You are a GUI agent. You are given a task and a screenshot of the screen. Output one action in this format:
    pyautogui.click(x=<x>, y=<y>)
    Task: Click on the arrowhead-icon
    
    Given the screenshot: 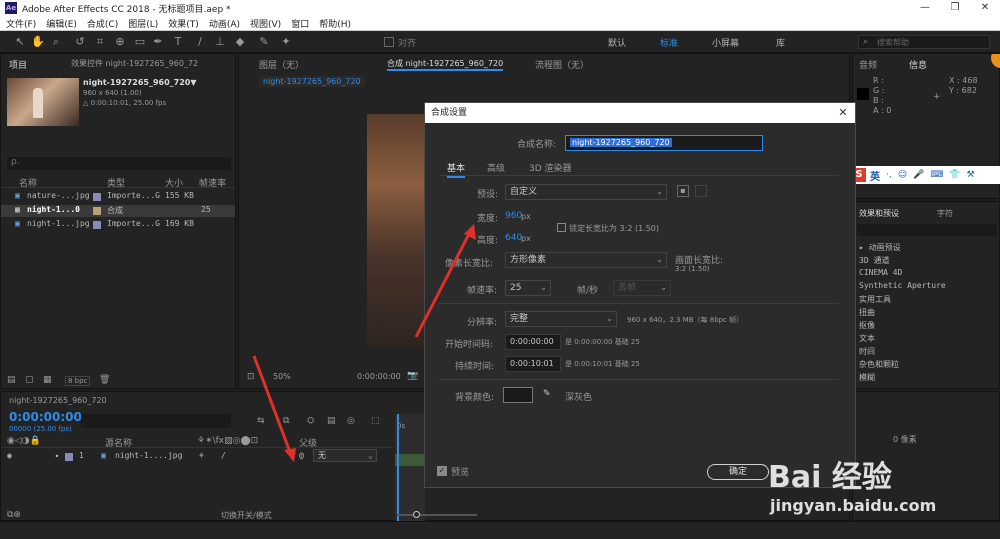 What is the action you would take?
    pyautogui.click(x=290, y=455)
    